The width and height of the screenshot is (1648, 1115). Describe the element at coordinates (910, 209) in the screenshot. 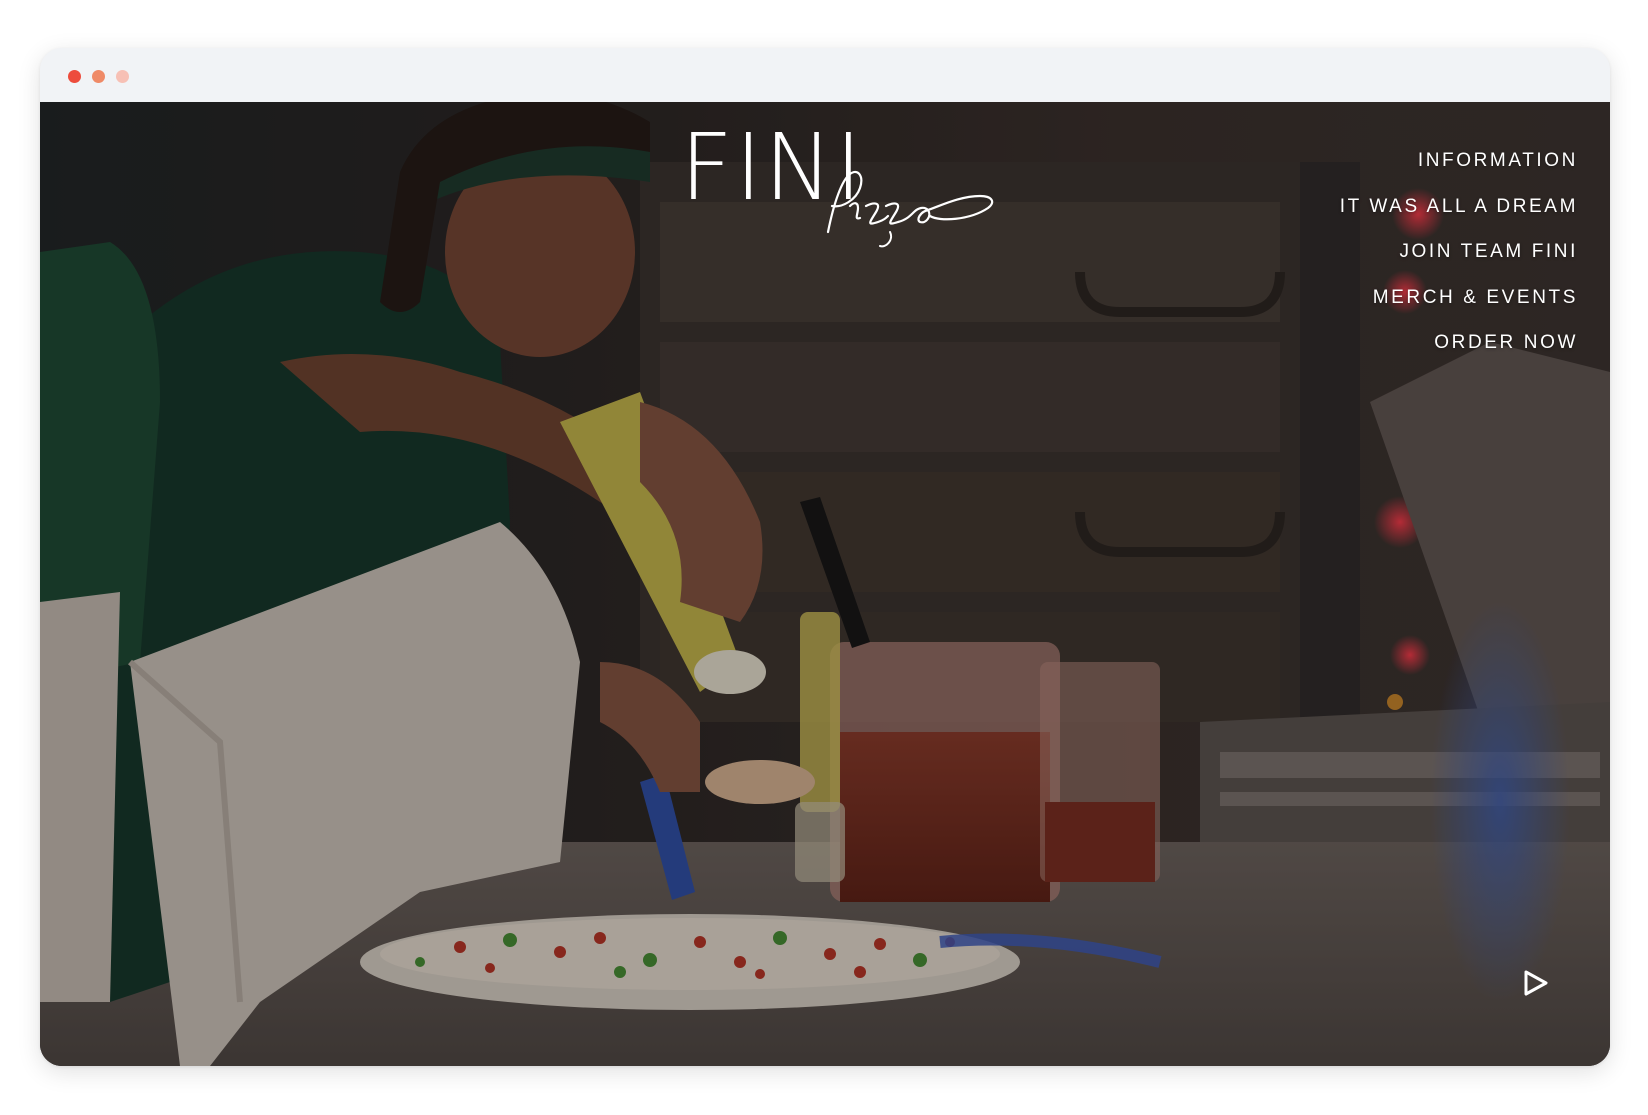

I see `logo-script-pizza` at that location.